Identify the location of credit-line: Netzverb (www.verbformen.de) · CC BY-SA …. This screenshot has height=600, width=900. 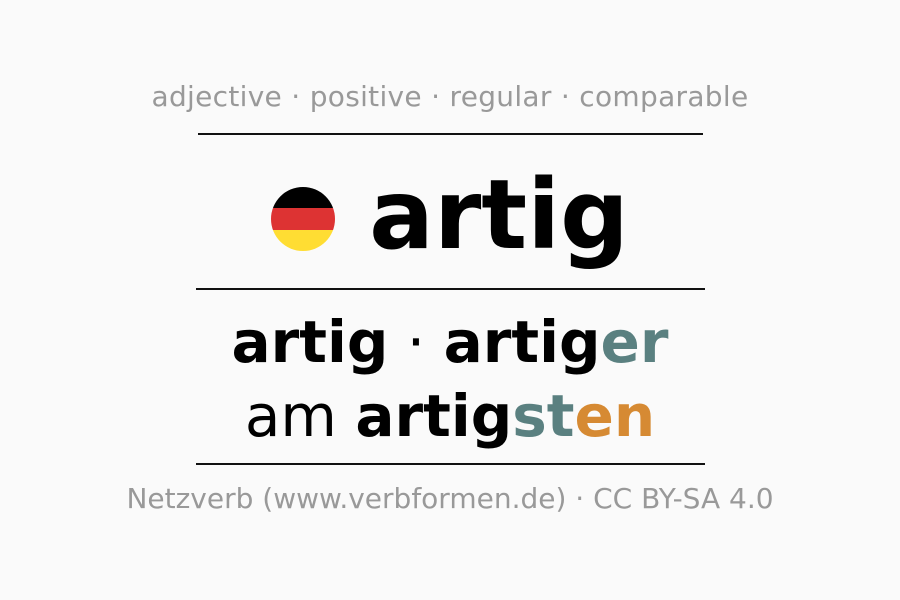
(450, 498).